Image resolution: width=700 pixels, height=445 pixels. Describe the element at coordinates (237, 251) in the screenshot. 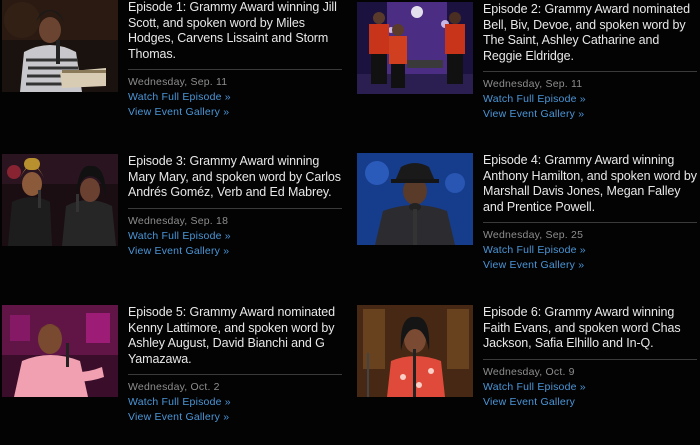

I see `episode-3-gallery-link: View Event Gallery »` at that location.